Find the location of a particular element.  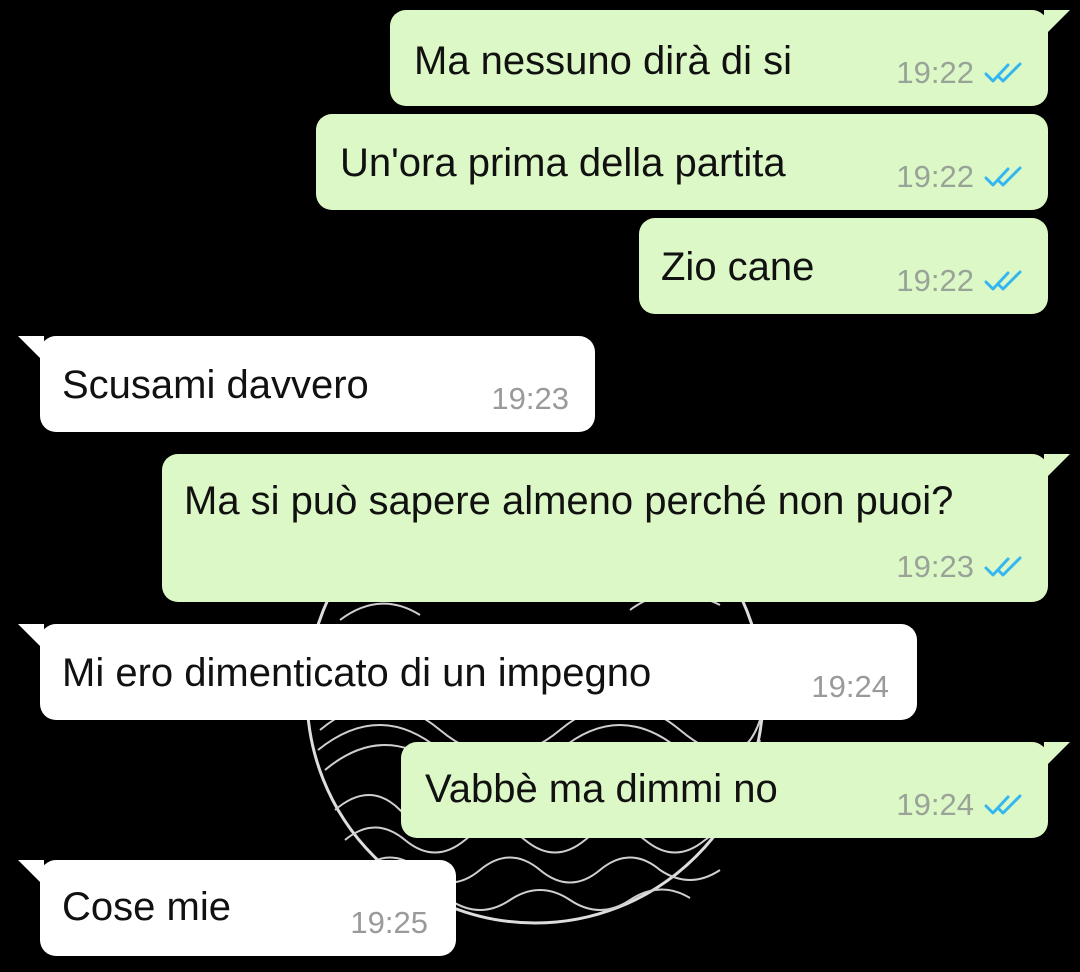

outgoing-message-bubble: Un'ora prima della partita 19:22 is located at coordinates (682, 162).